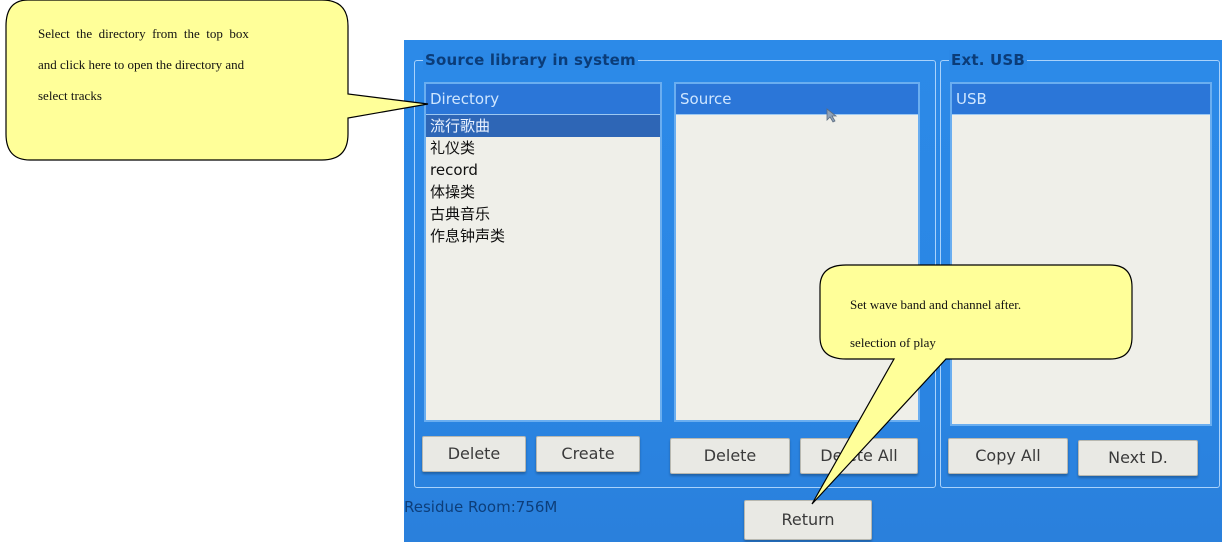 Image resolution: width=1222 pixels, height=542 pixels. What do you see at coordinates (481, 507) in the screenshot?
I see `residue-room-status: Residue Room:756M` at bounding box center [481, 507].